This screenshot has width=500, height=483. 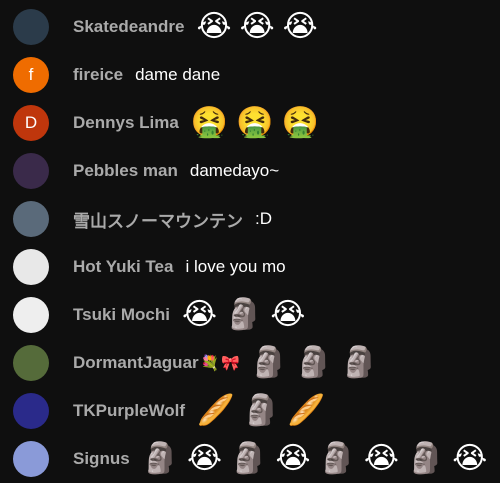 I want to click on flower-badge-icon: 💐, so click(x=210, y=363).